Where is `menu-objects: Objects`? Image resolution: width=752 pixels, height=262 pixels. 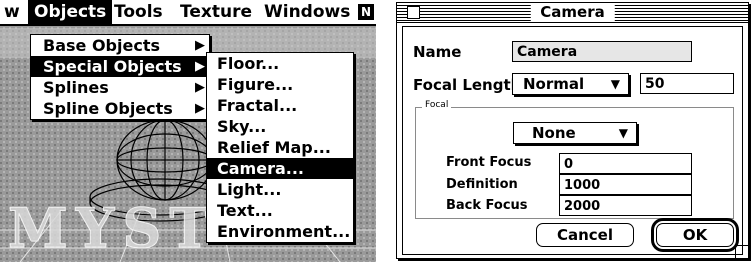
menu-objects: Objects is located at coordinates (70, 12).